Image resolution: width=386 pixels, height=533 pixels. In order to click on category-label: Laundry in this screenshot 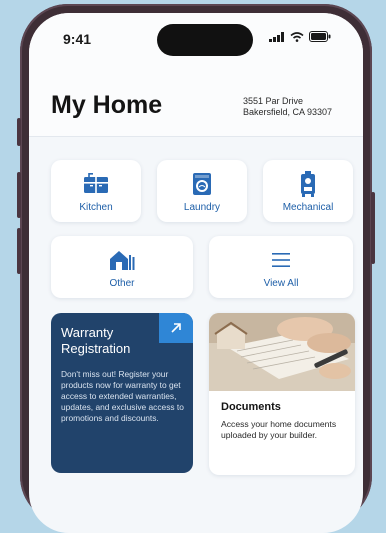, I will do `click(202, 207)`.